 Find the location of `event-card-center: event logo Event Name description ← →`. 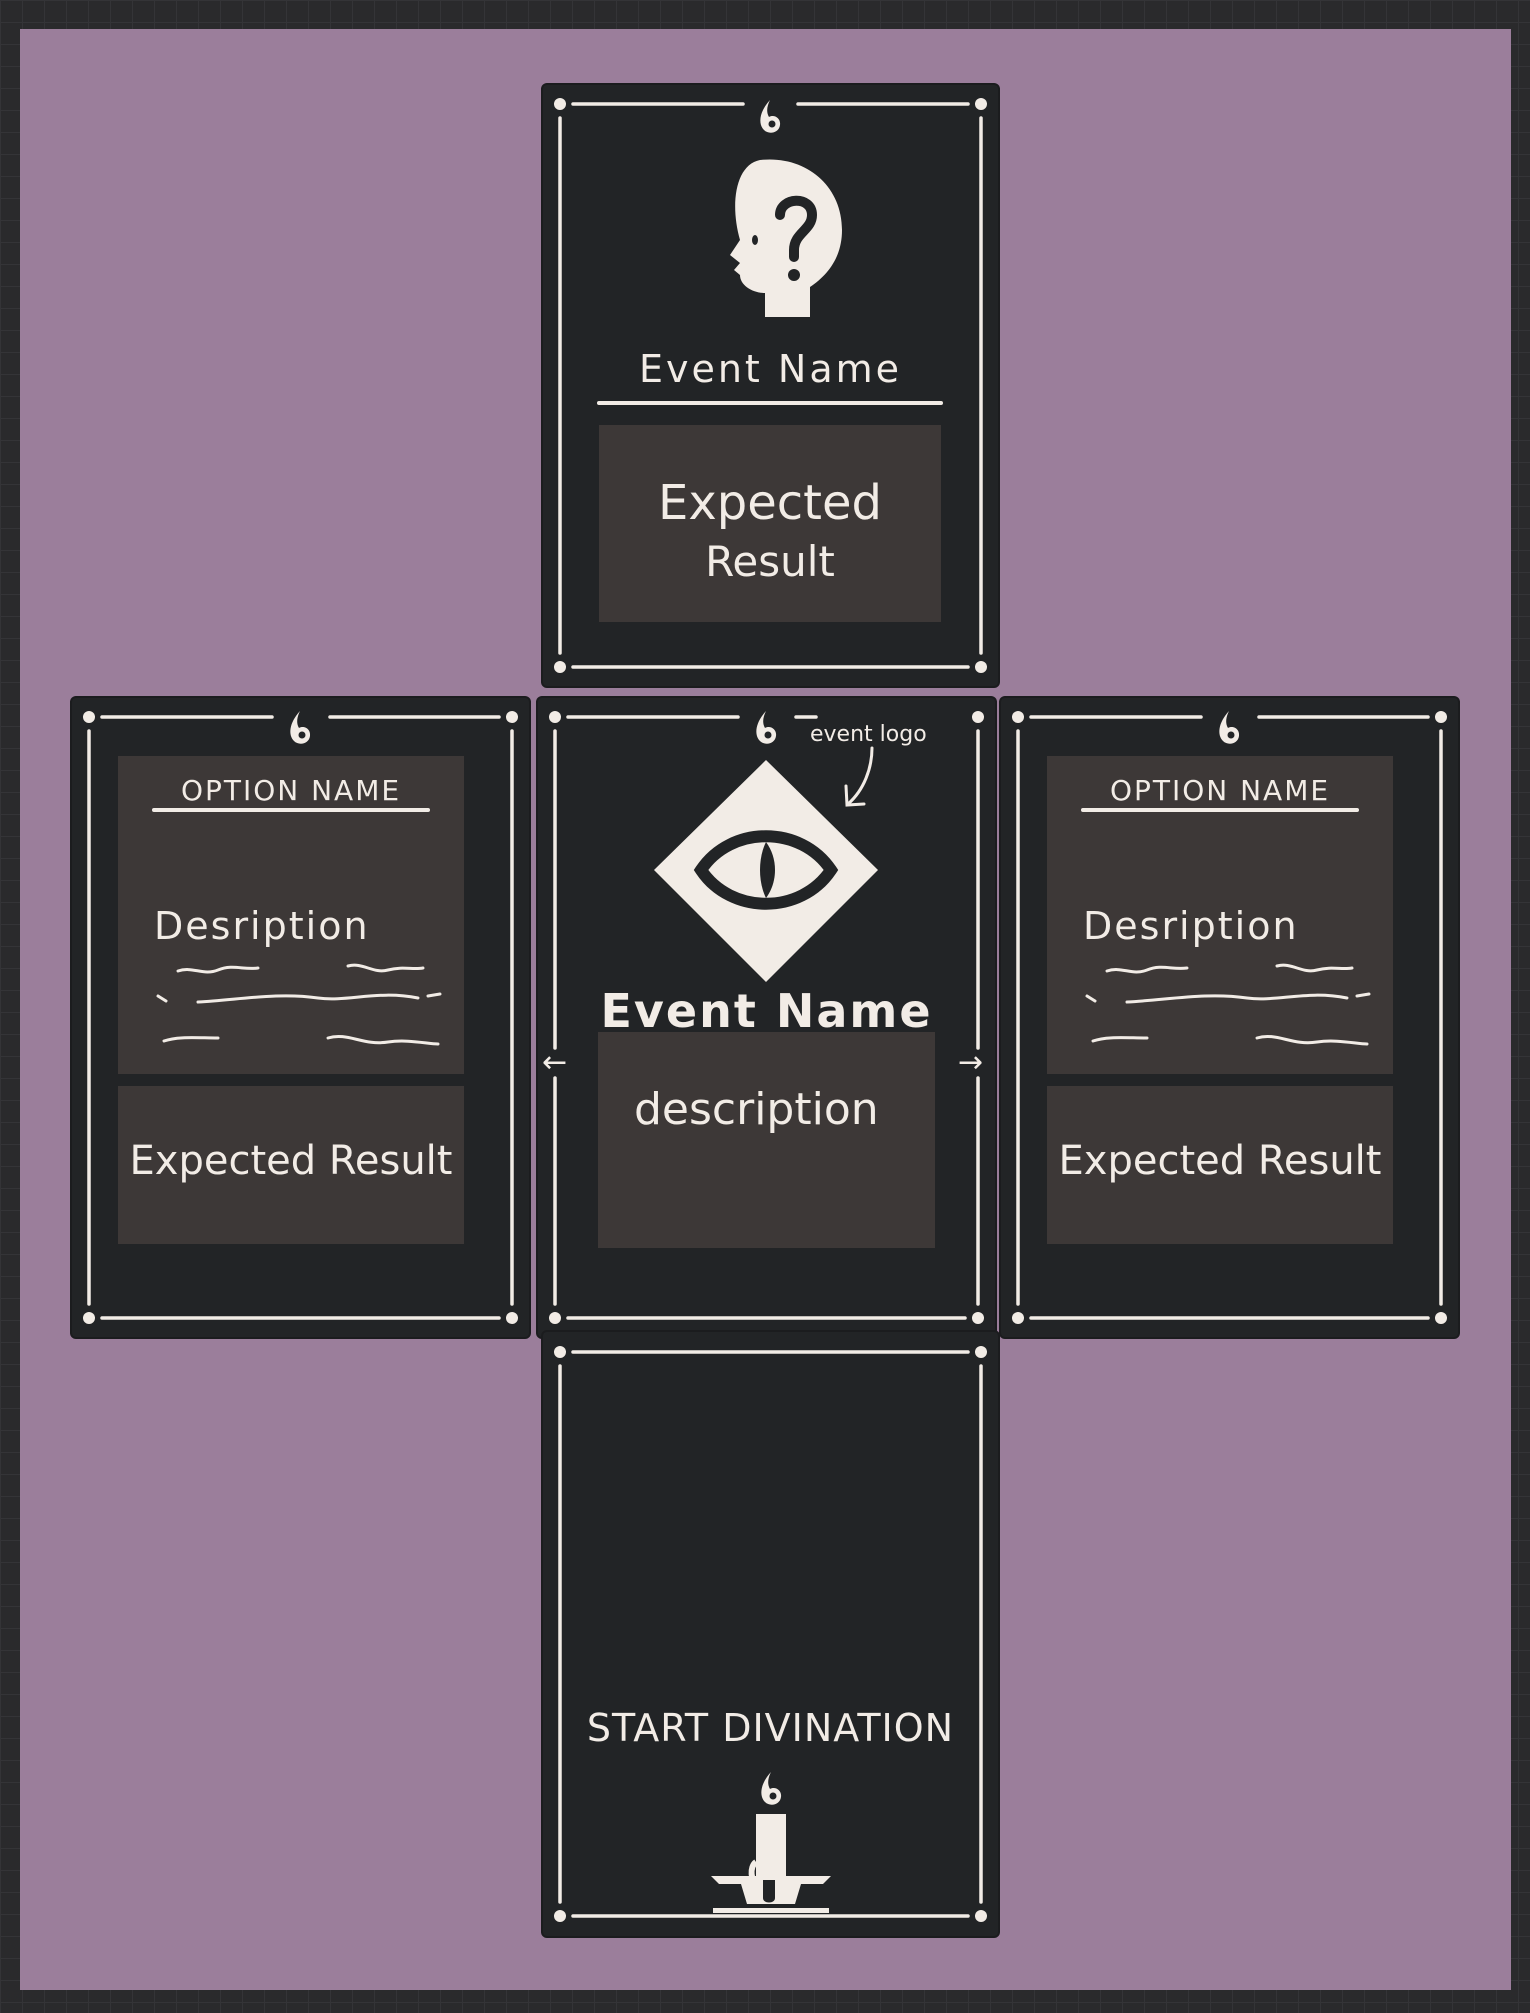

event-card-center: event logo Event Name description ← → is located at coordinates (766, 1017).